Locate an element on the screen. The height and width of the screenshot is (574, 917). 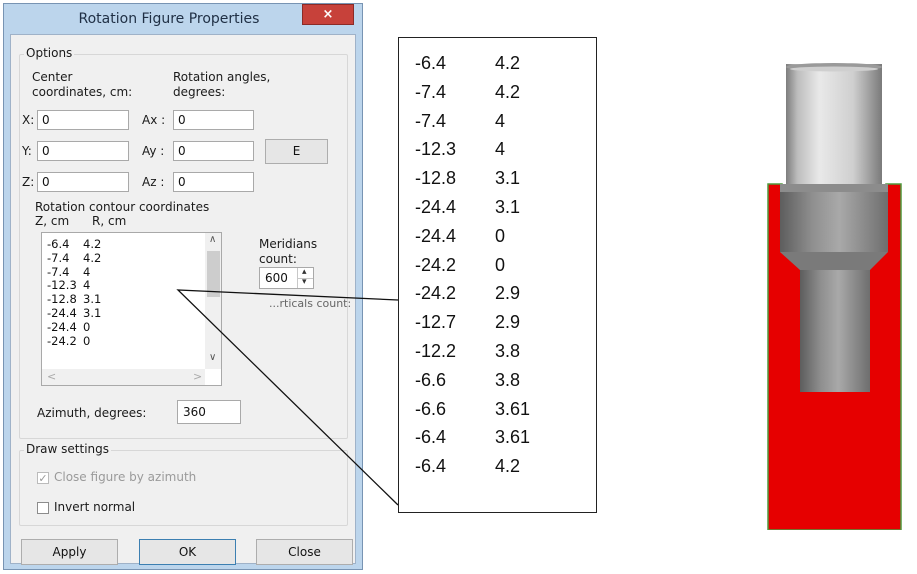
collar-band is located at coordinates (834, 218).